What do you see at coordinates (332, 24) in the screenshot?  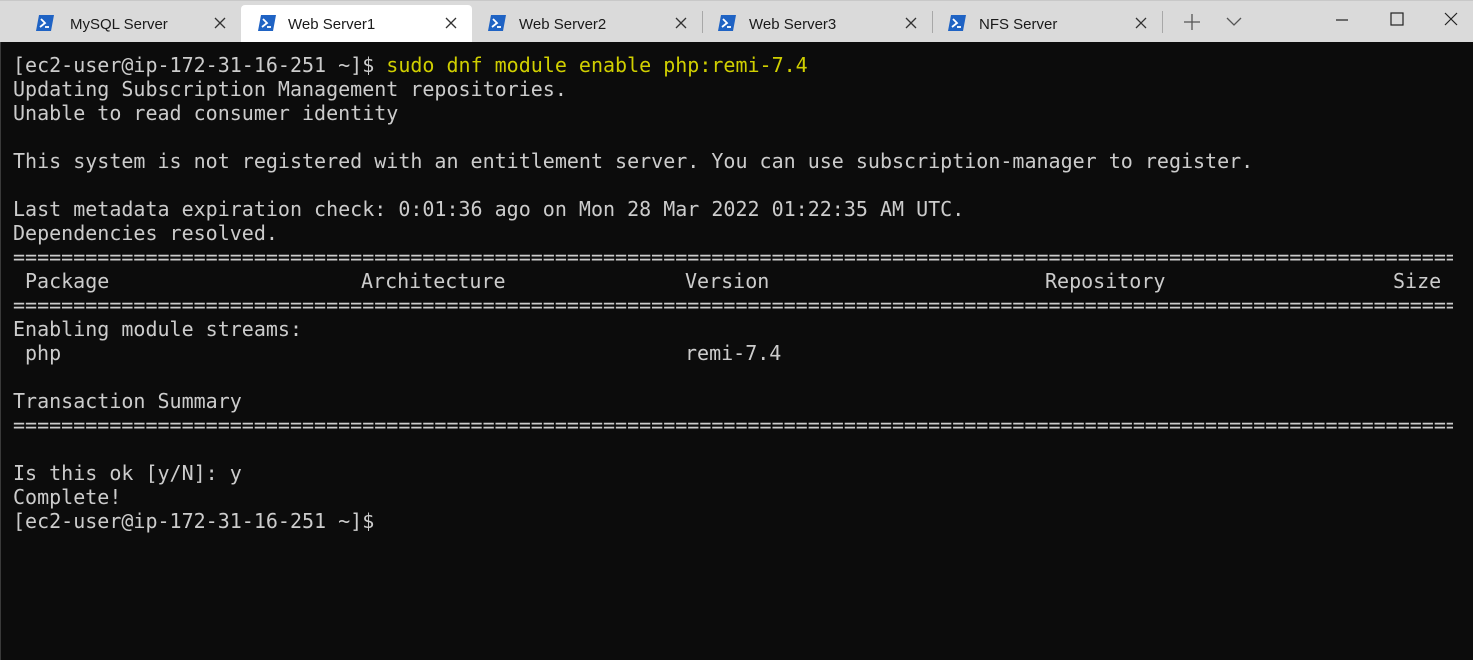 I see `tab-title: Web Server1` at bounding box center [332, 24].